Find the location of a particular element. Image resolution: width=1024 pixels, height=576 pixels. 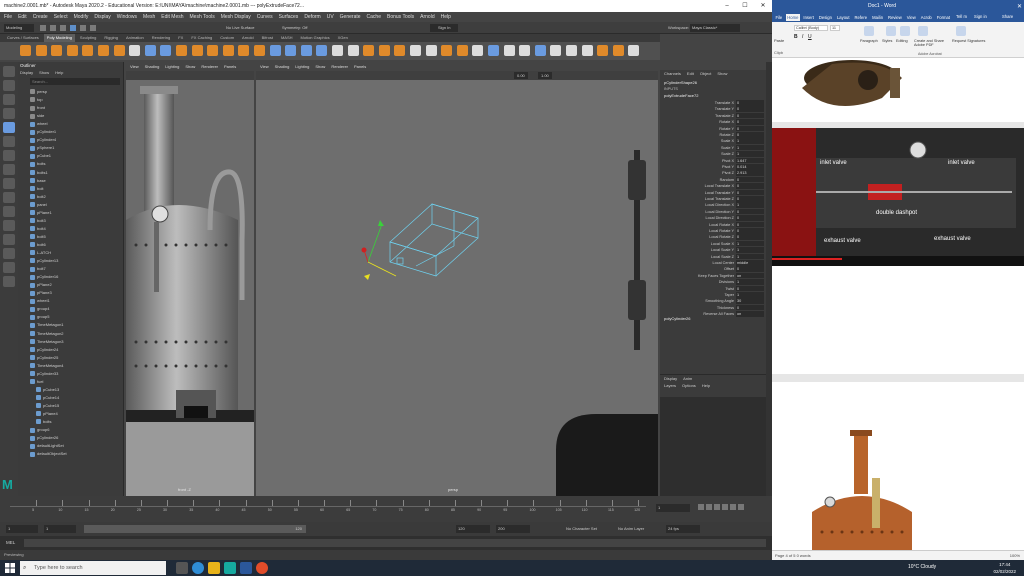

menu-surfaces: Surfaces is located at coordinates (289, 17).